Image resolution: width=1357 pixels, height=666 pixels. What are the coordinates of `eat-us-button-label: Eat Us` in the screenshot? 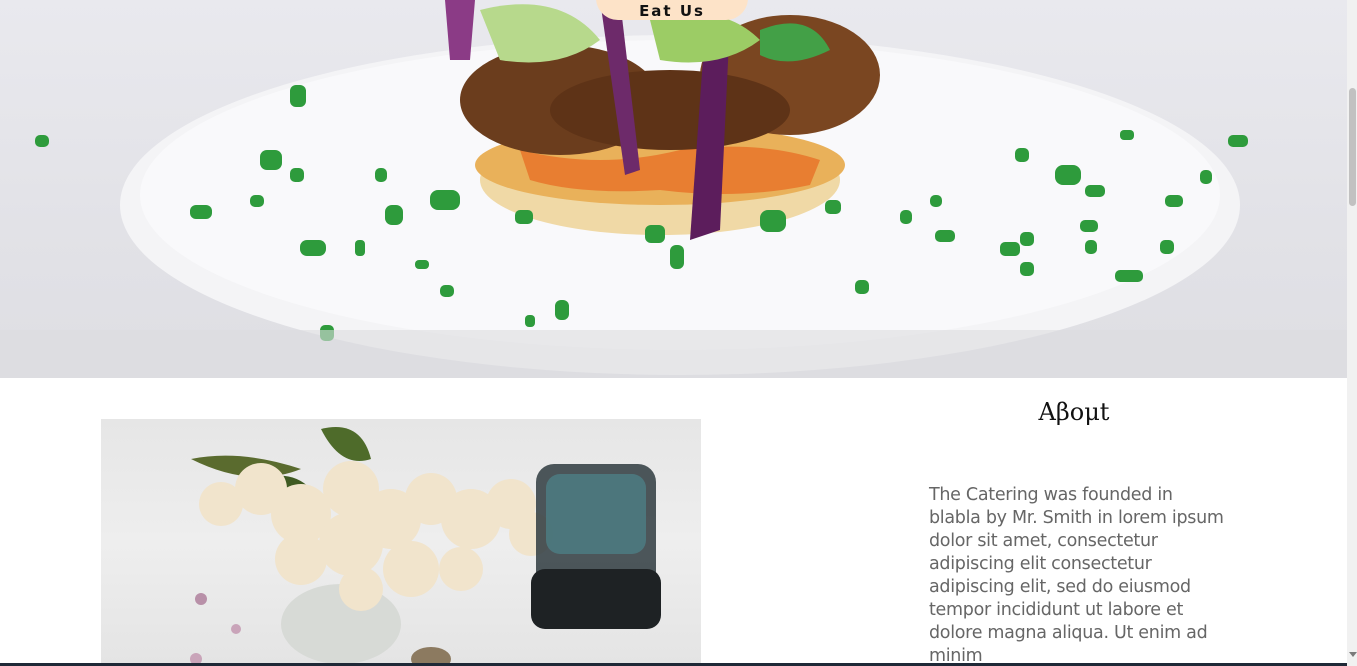 It's located at (672, 11).